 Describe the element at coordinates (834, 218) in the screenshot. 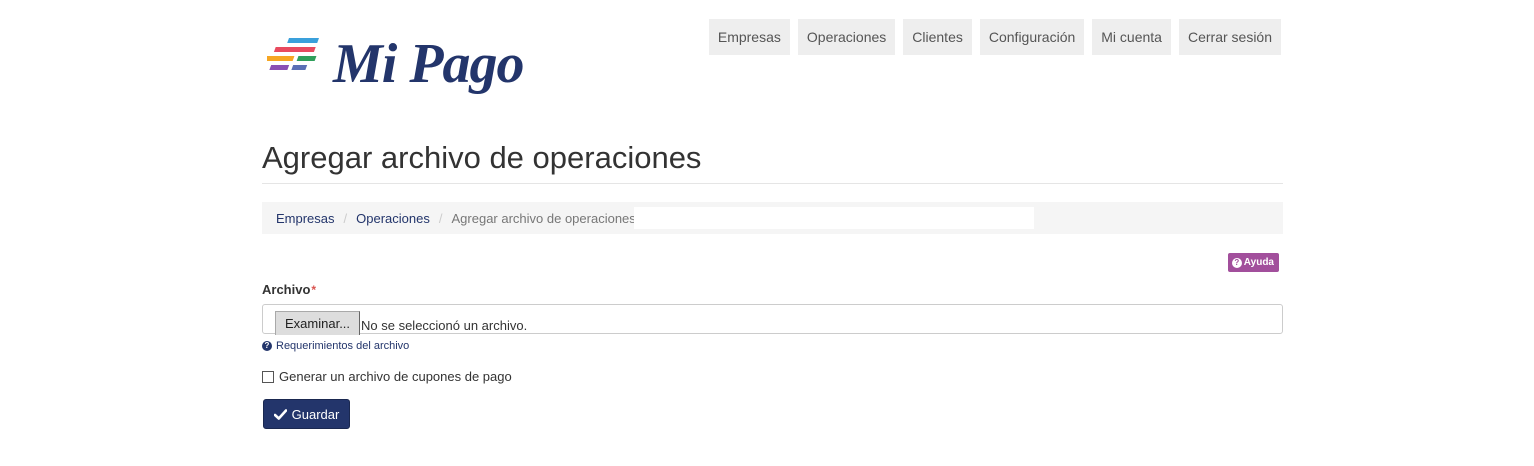

I see `breadcrumb-blank-area` at that location.